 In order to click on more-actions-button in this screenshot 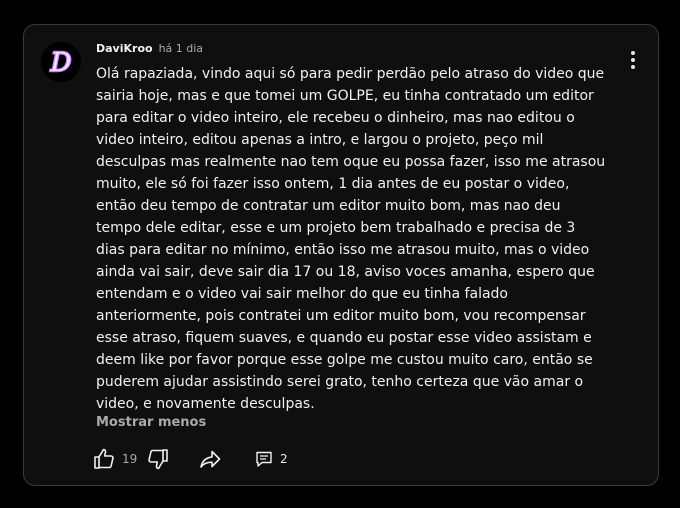, I will do `click(633, 61)`.